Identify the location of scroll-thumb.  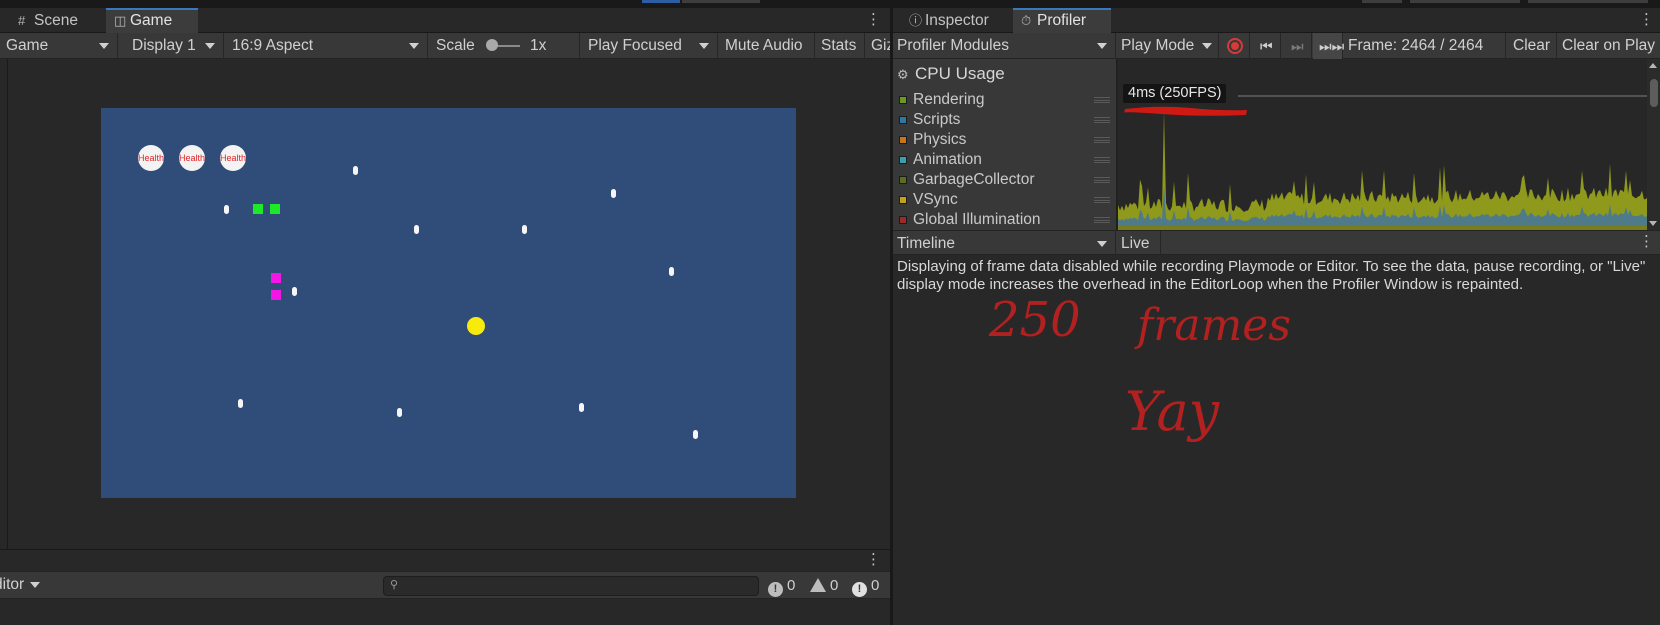
(1654, 93).